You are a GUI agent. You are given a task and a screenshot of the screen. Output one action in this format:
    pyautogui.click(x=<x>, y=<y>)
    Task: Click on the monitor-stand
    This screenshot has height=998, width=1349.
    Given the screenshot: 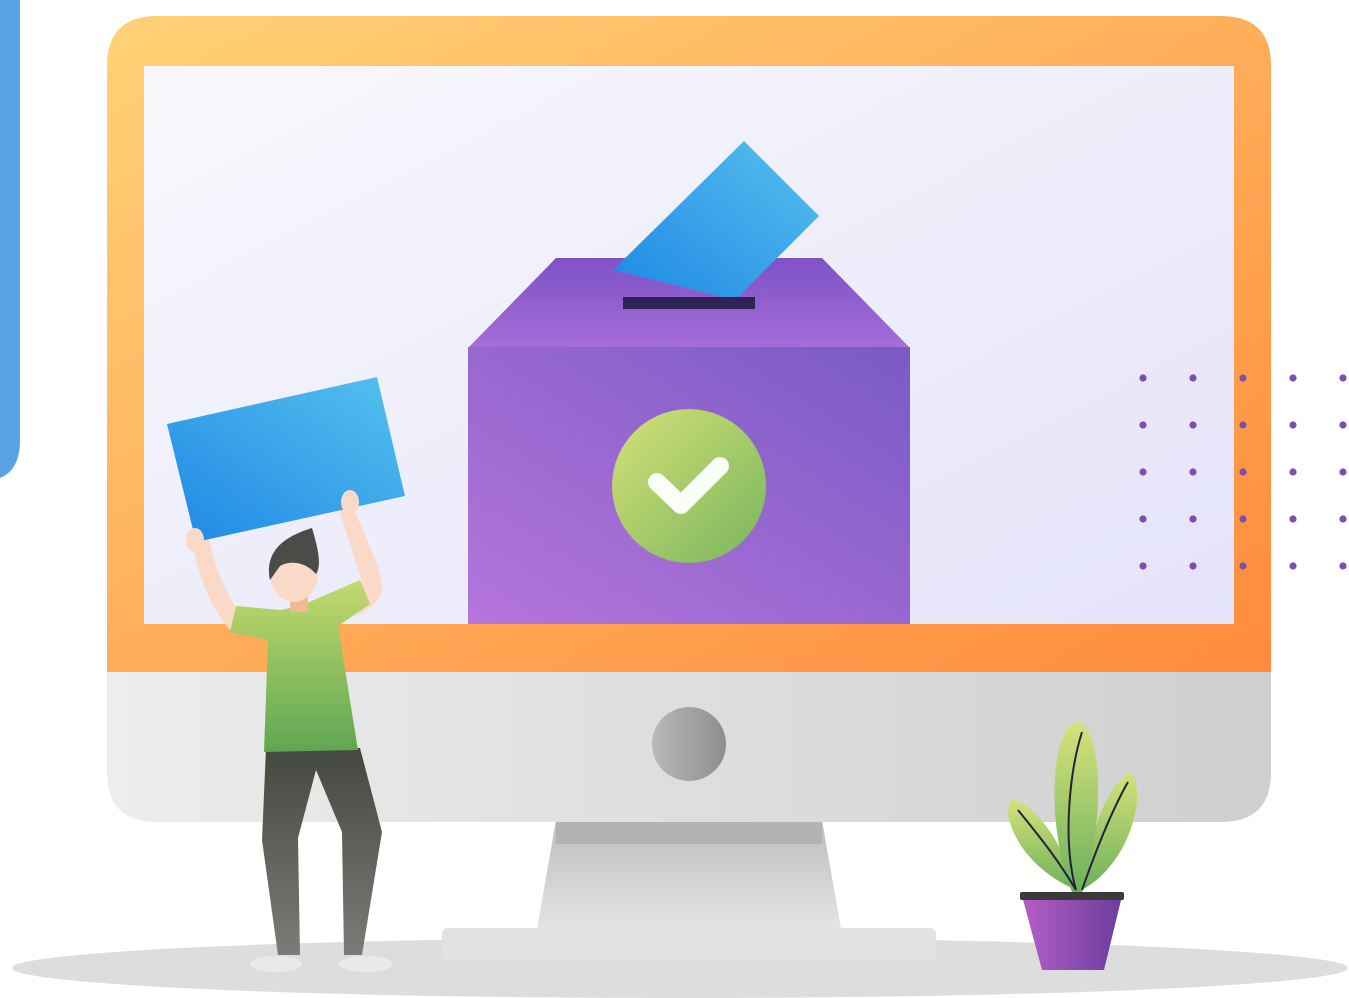 What is the action you would take?
    pyautogui.click(x=689, y=890)
    